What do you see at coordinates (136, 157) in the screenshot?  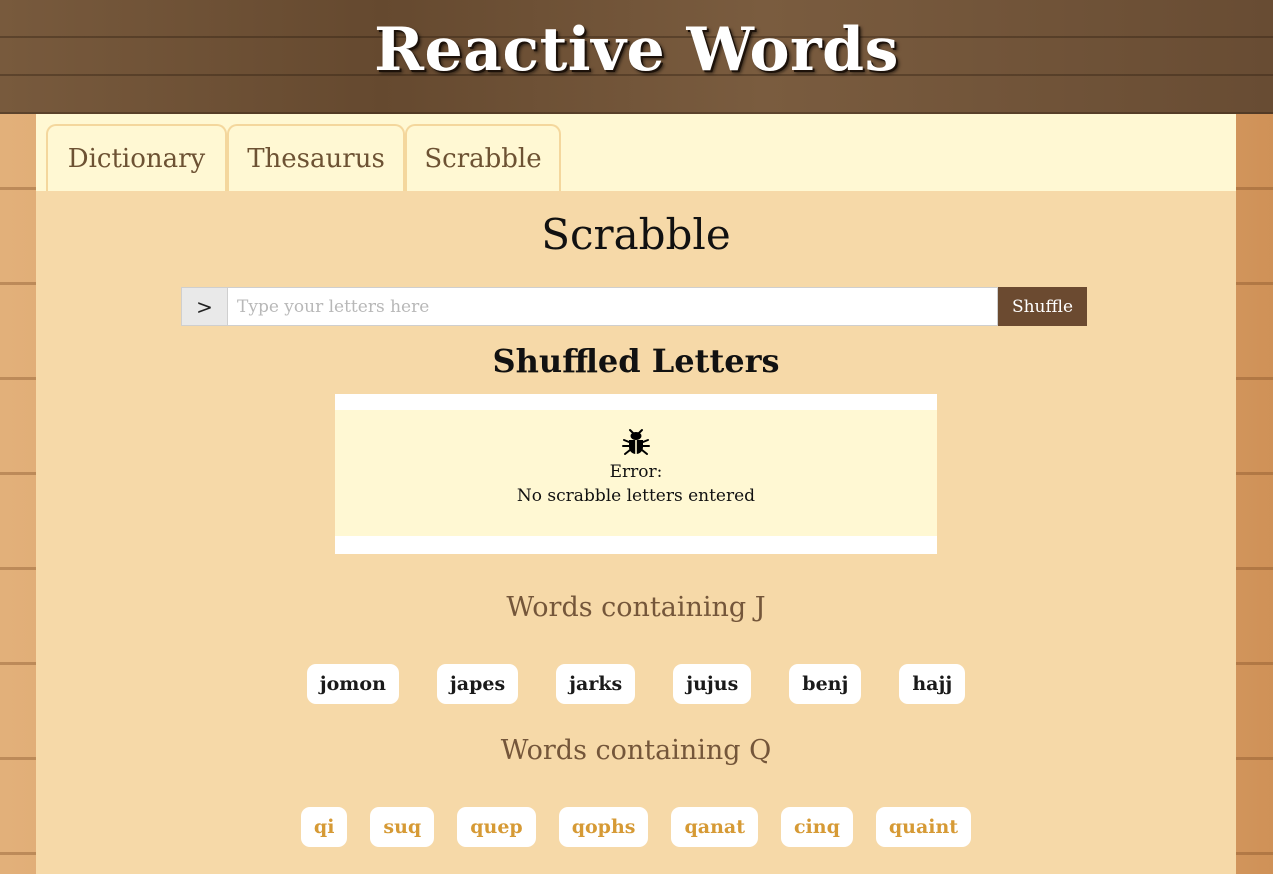 I see `tab-dictionary: Dictionary` at bounding box center [136, 157].